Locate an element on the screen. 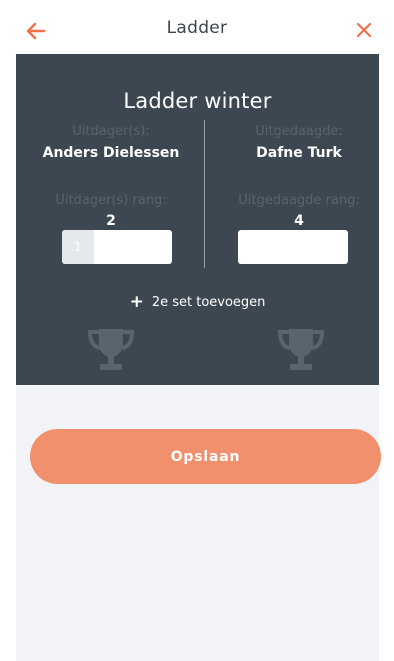  column-divider is located at coordinates (204, 194).